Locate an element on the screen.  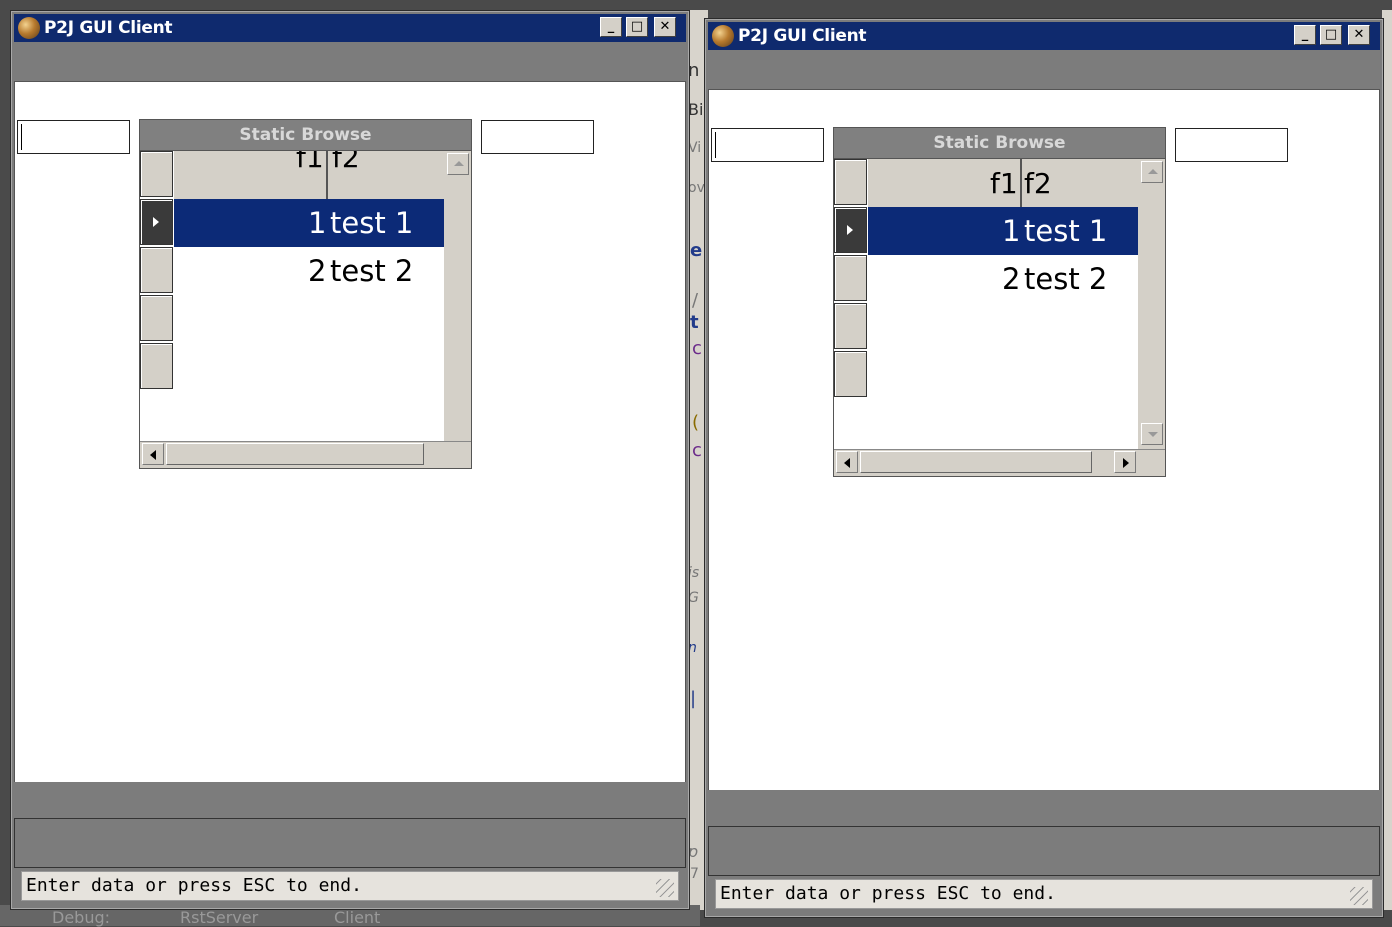
scroll-right-button is located at coordinates (1125, 462).